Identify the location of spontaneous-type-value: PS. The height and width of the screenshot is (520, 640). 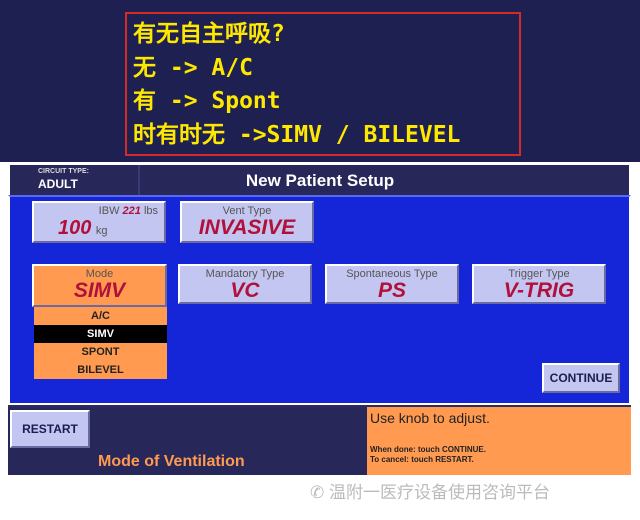
(391, 290).